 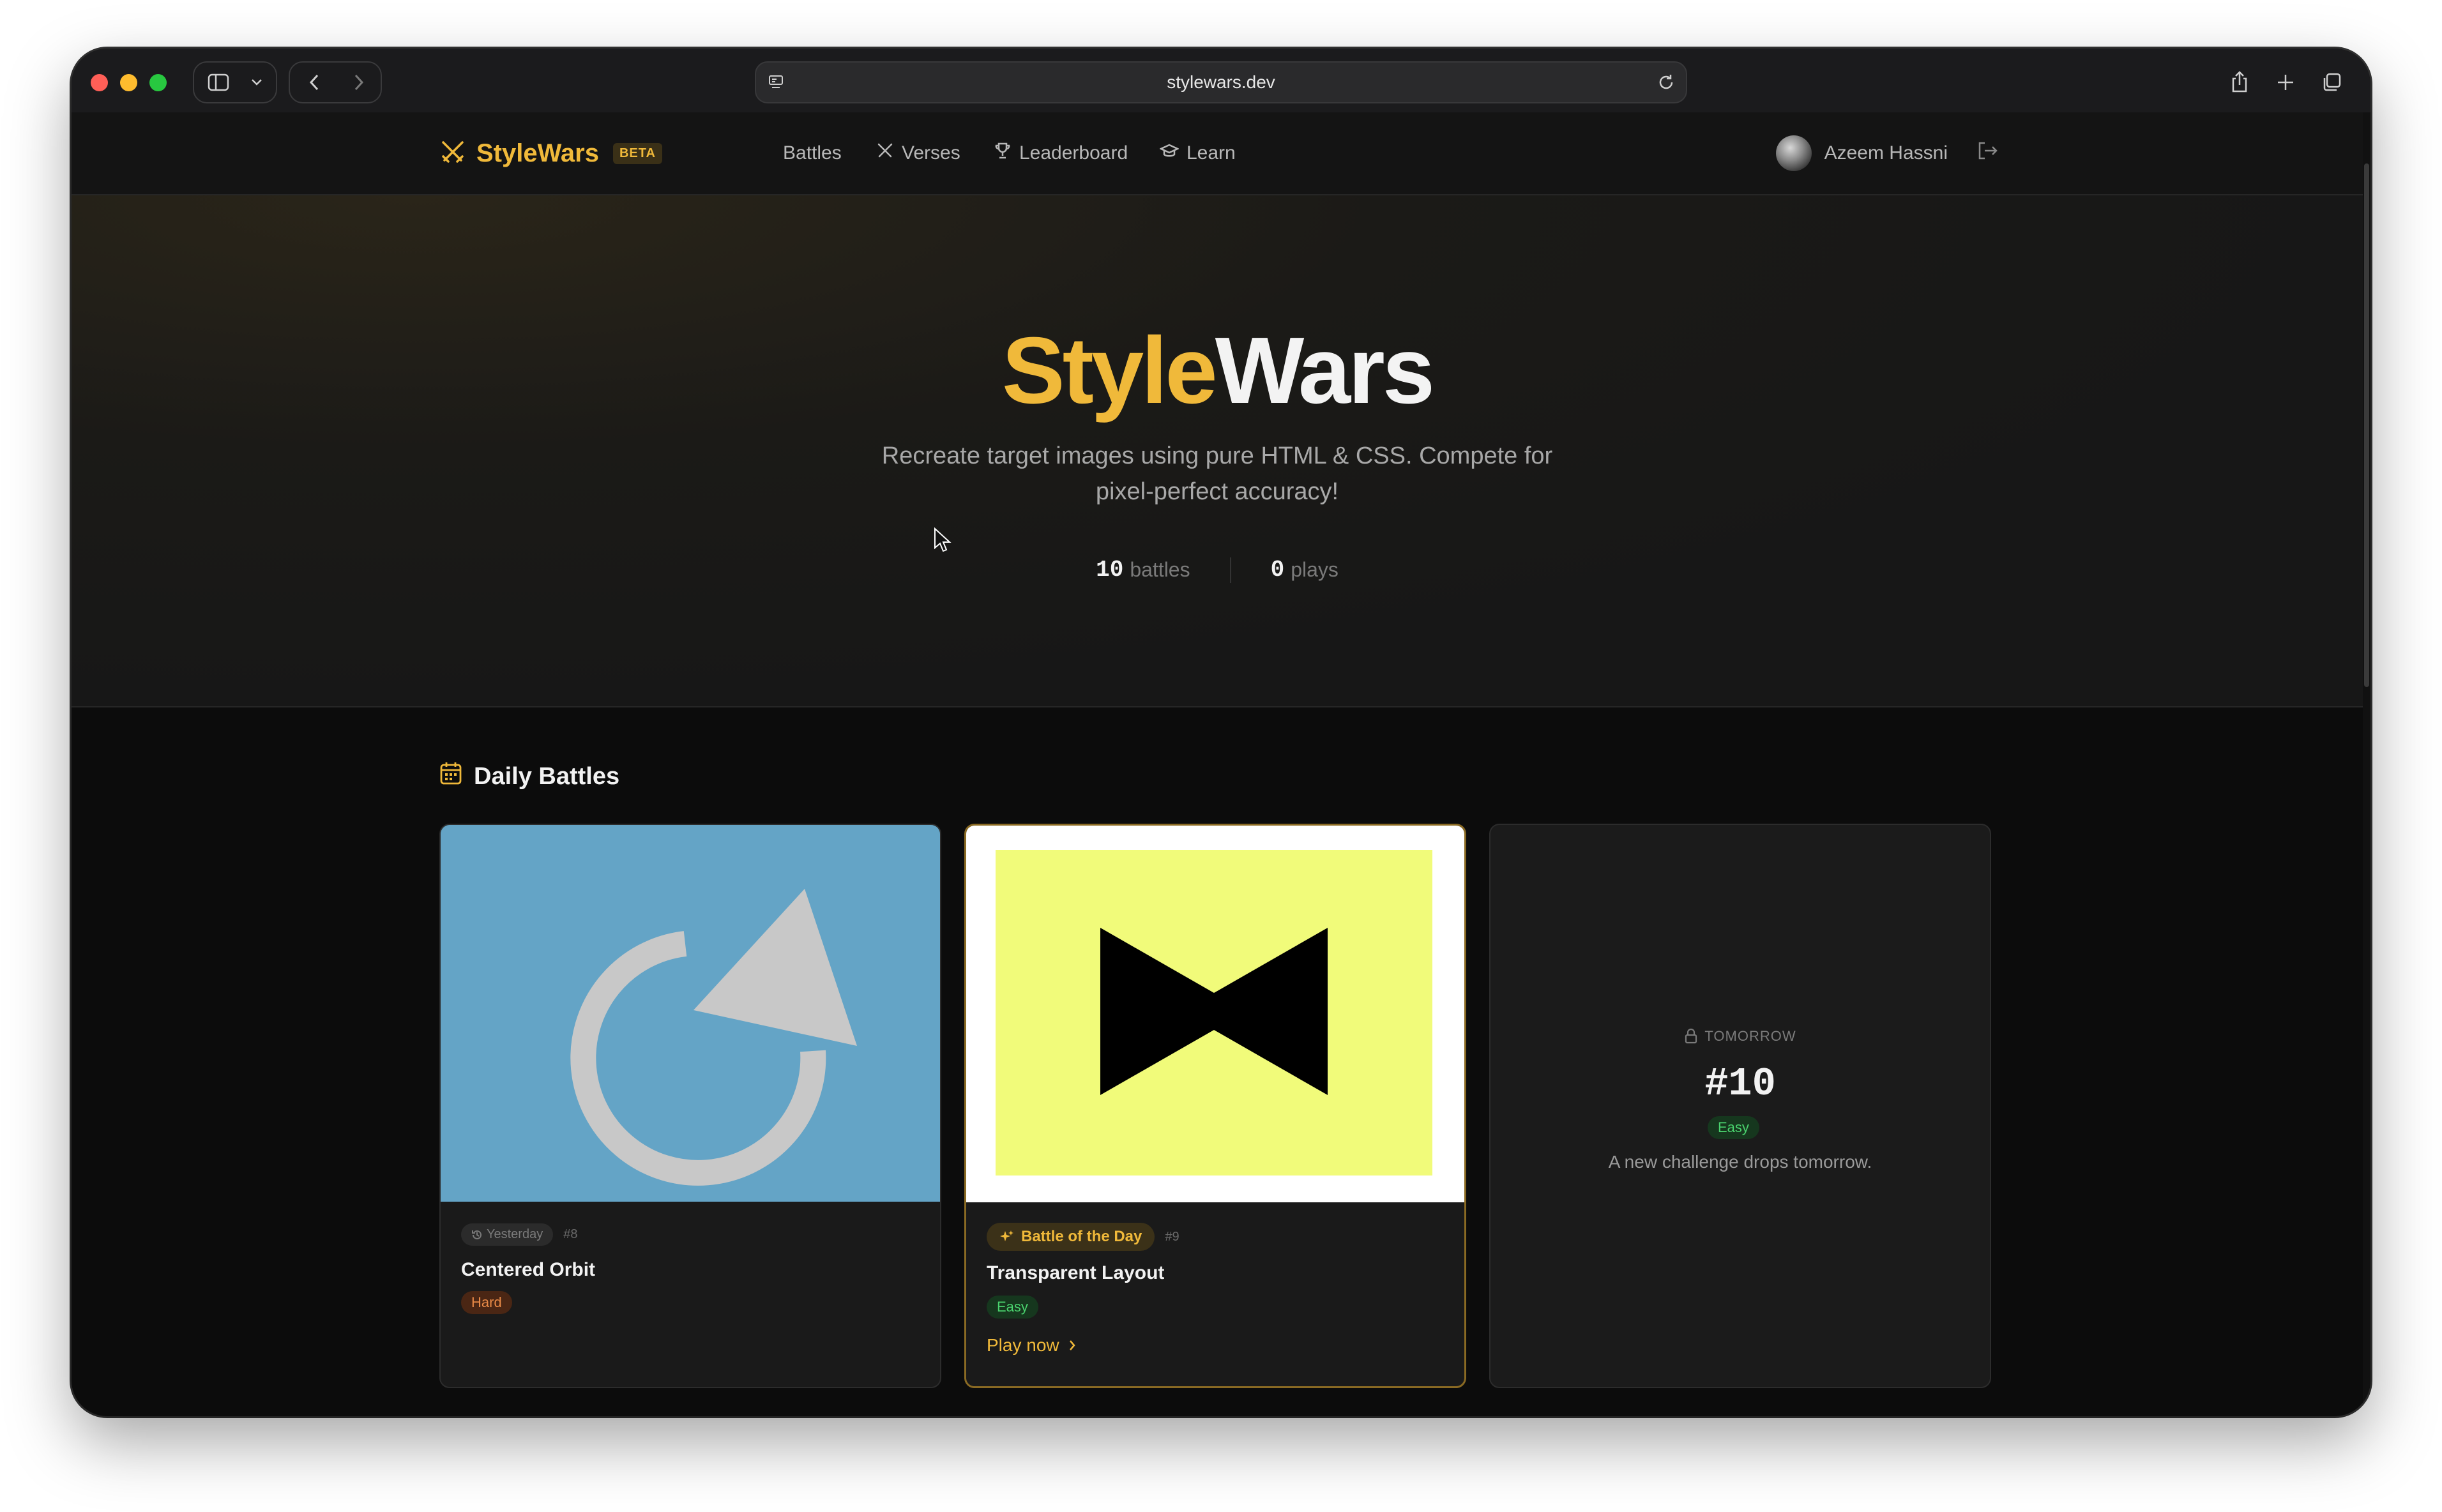 What do you see at coordinates (452, 154) in the screenshot?
I see `crossed-swords-icon` at bounding box center [452, 154].